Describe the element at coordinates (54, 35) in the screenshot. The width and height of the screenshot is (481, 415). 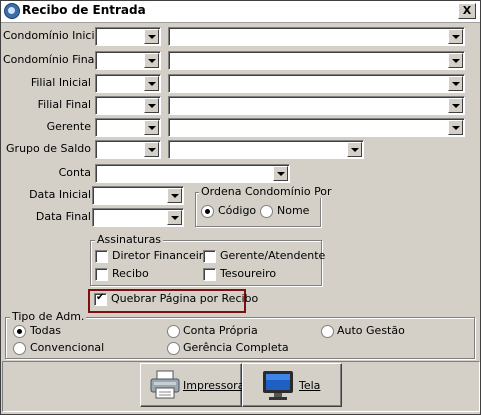
I see `label-condominio-inicial: Condomínio Inicial` at that location.